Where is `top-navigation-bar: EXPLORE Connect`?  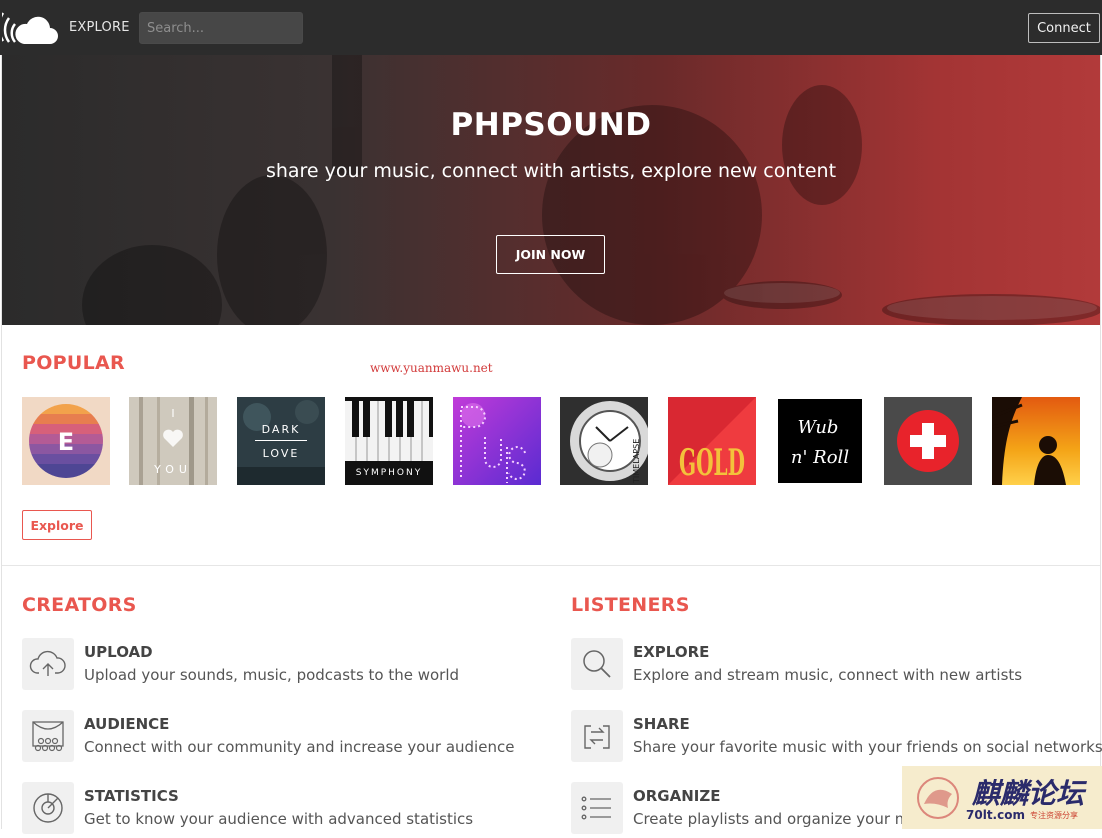 top-navigation-bar: EXPLORE Connect is located at coordinates (551, 27).